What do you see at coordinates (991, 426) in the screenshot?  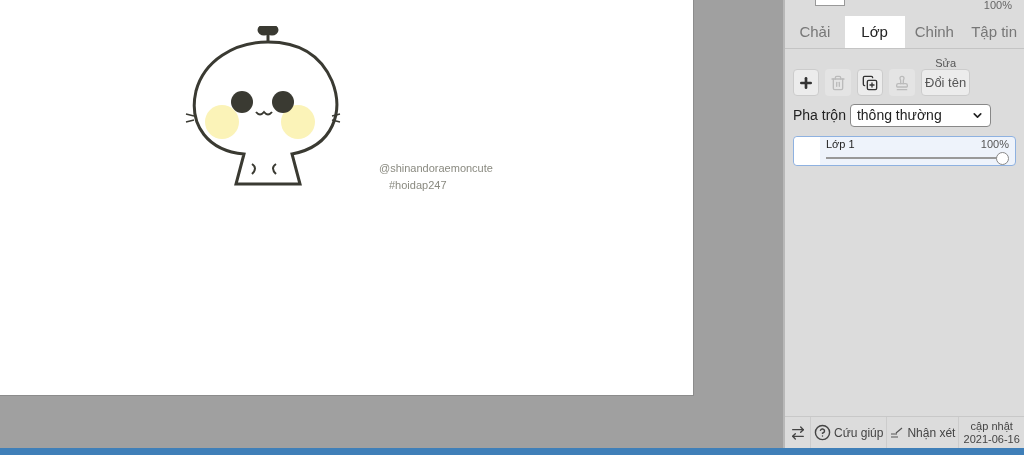 I see `update-label: cập nhật` at bounding box center [991, 426].